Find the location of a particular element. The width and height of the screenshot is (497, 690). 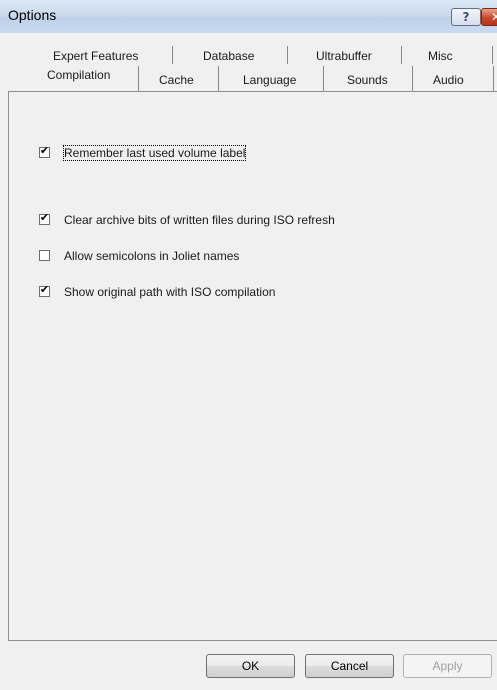

window-title: Options is located at coordinates (32, 15).